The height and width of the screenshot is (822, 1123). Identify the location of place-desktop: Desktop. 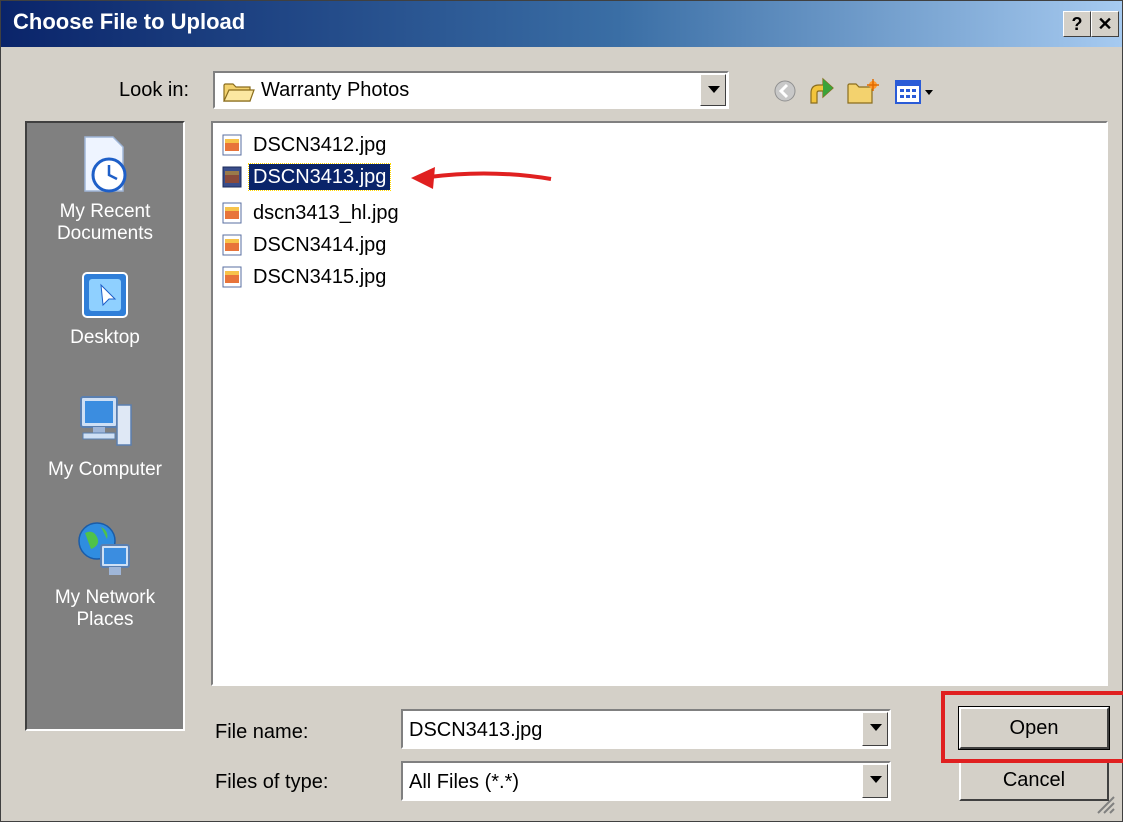
(105, 309).